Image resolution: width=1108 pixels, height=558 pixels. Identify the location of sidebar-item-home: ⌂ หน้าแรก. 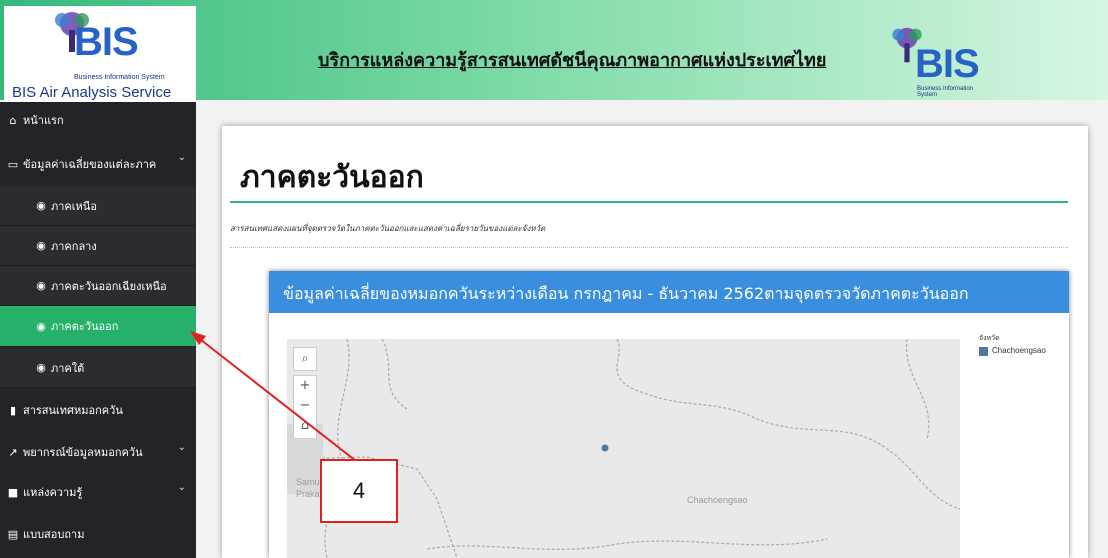
(98, 120).